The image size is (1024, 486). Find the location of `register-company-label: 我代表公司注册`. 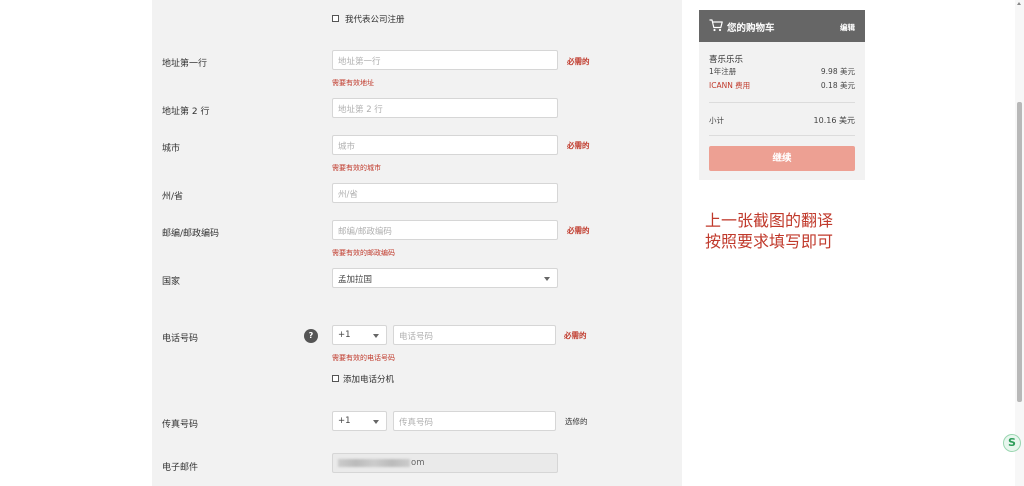

register-company-label: 我代表公司注册 is located at coordinates (375, 20).